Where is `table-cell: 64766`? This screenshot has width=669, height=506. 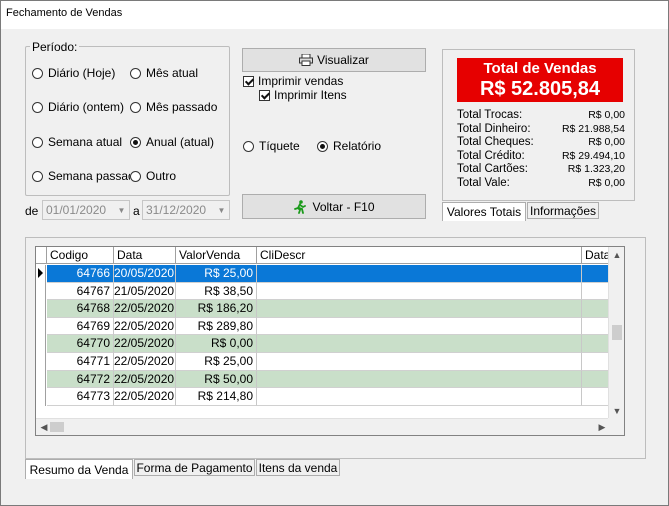 table-cell: 64766 is located at coordinates (80, 274).